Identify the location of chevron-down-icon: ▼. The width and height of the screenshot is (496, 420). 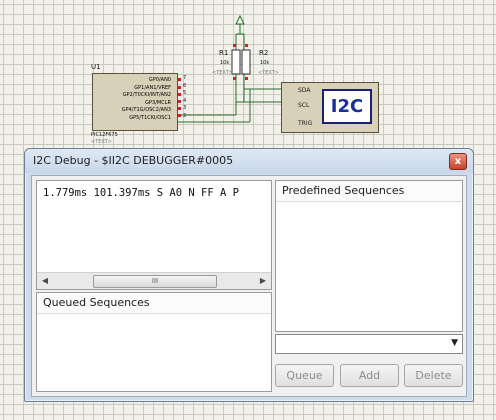
(454, 343).